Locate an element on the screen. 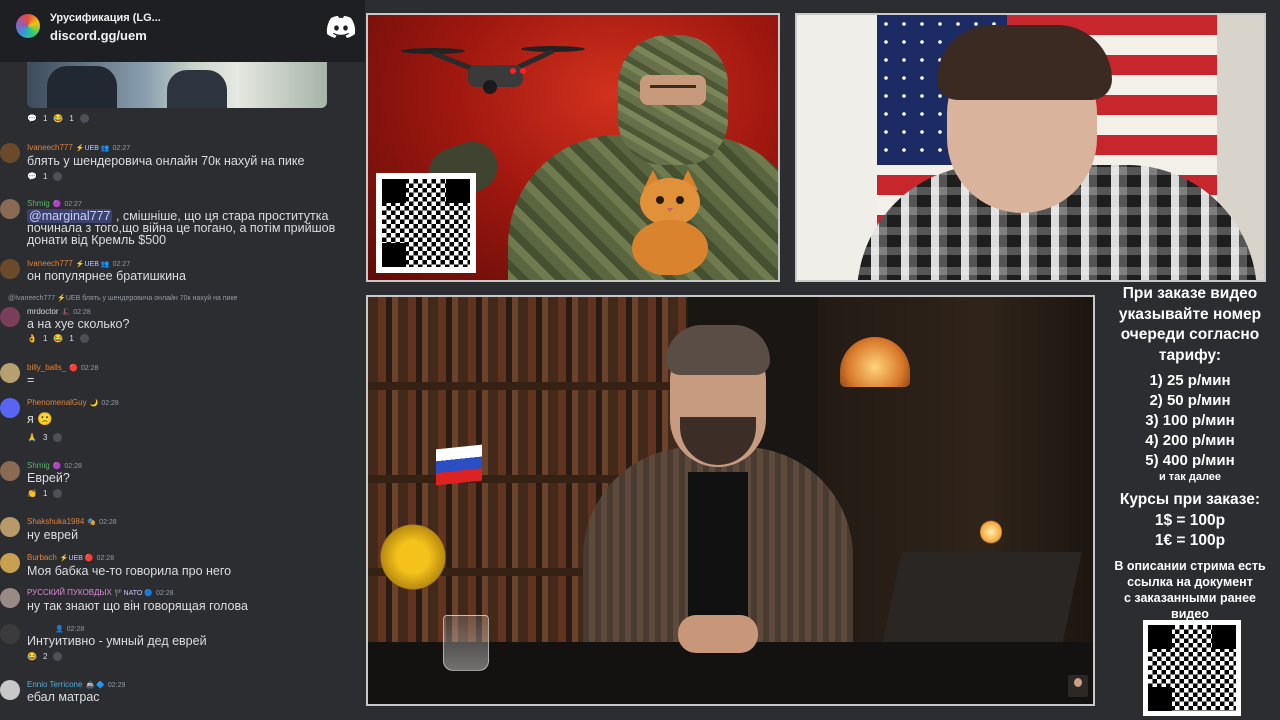  exchange-rates: Курсы при заказе: 1$ = 100р 1€ = 100р is located at coordinates (1190, 521).